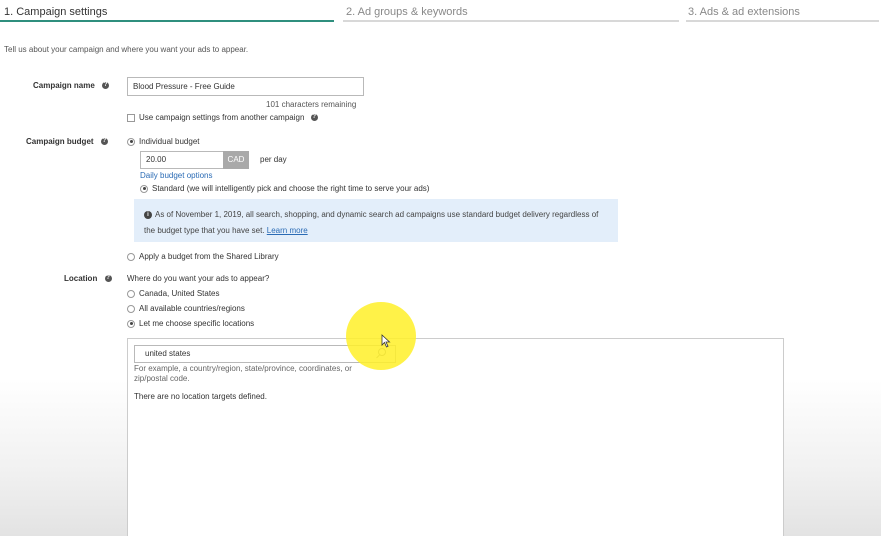  Describe the element at coordinates (182, 160) in the screenshot. I see `budget-amount-input: 20.00` at that location.